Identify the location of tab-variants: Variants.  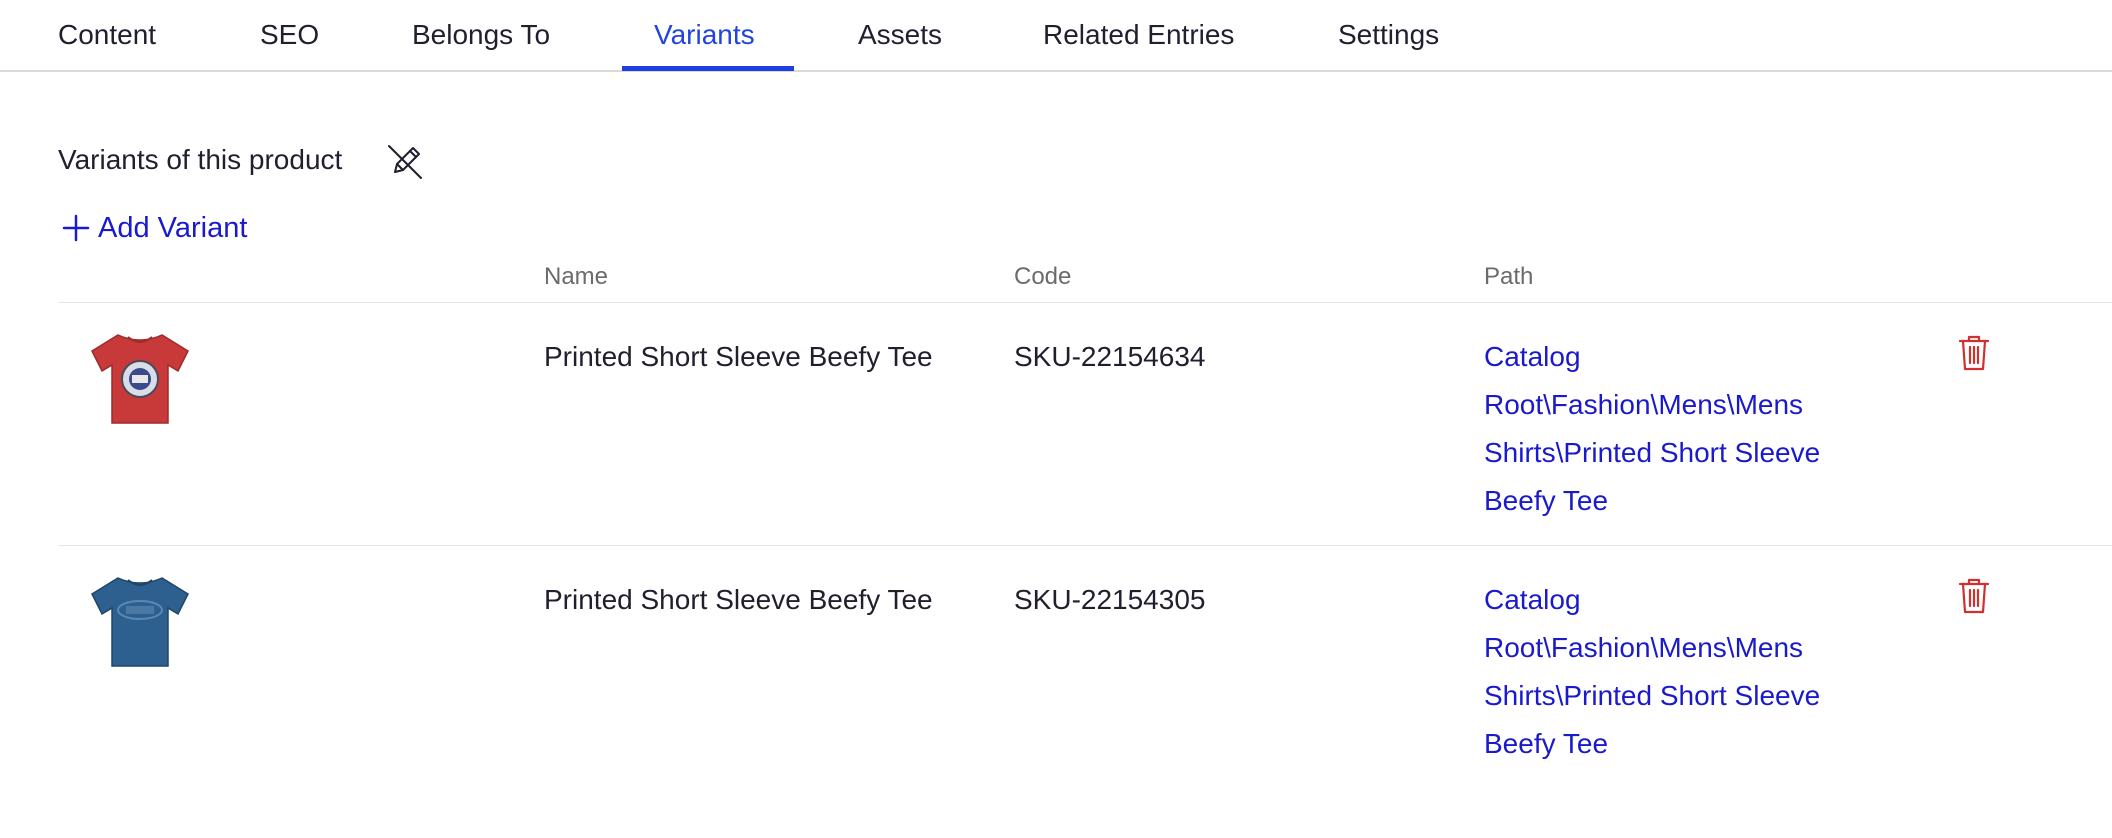
(704, 36).